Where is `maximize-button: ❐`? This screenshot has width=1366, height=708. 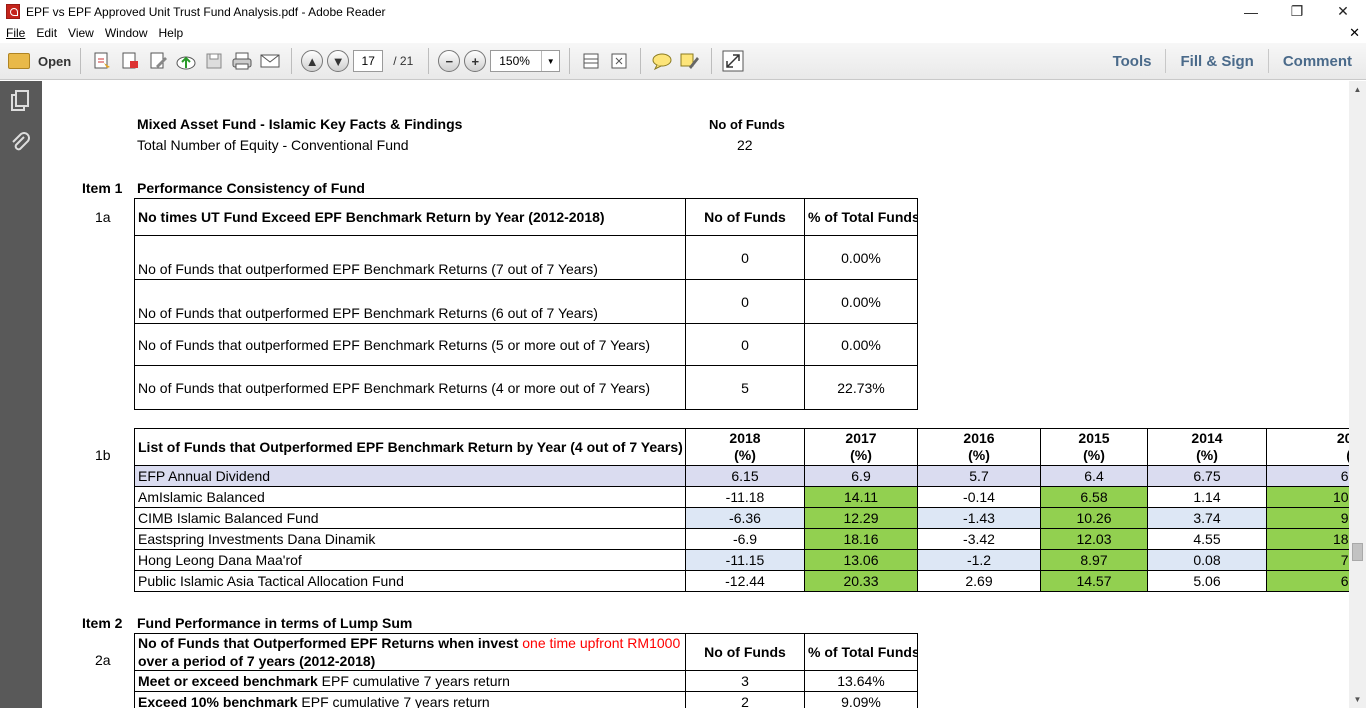 maximize-button: ❐ is located at coordinates (1297, 11).